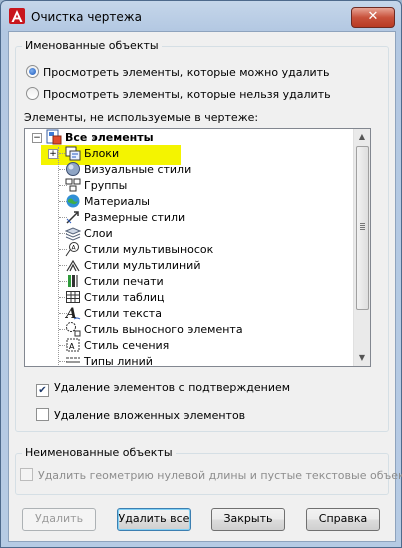 This screenshot has width=402, height=548. I want to click on confirm-checkbox: ✔, so click(42, 390).